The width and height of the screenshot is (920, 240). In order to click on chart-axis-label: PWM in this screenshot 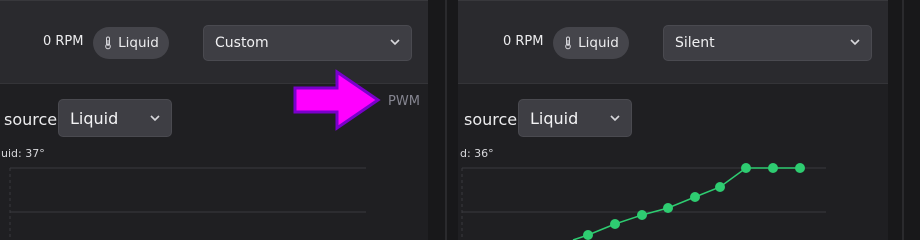, I will do `click(404, 101)`.